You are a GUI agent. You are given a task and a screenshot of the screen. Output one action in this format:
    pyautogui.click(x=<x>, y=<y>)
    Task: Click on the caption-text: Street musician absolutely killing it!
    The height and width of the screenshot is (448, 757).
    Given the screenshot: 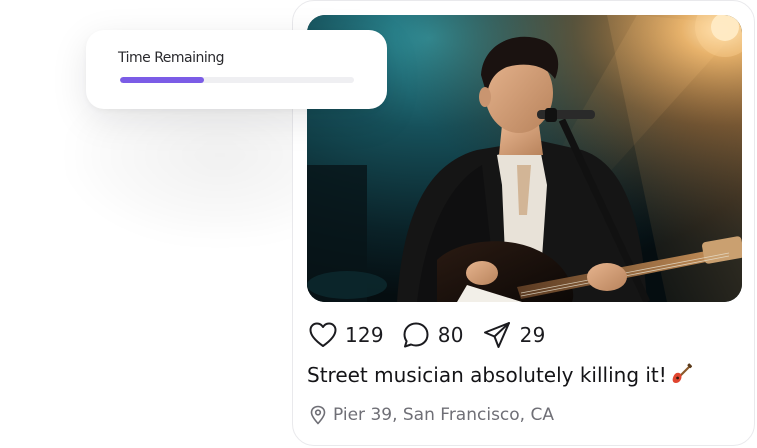 What is the action you would take?
    pyautogui.click(x=487, y=375)
    